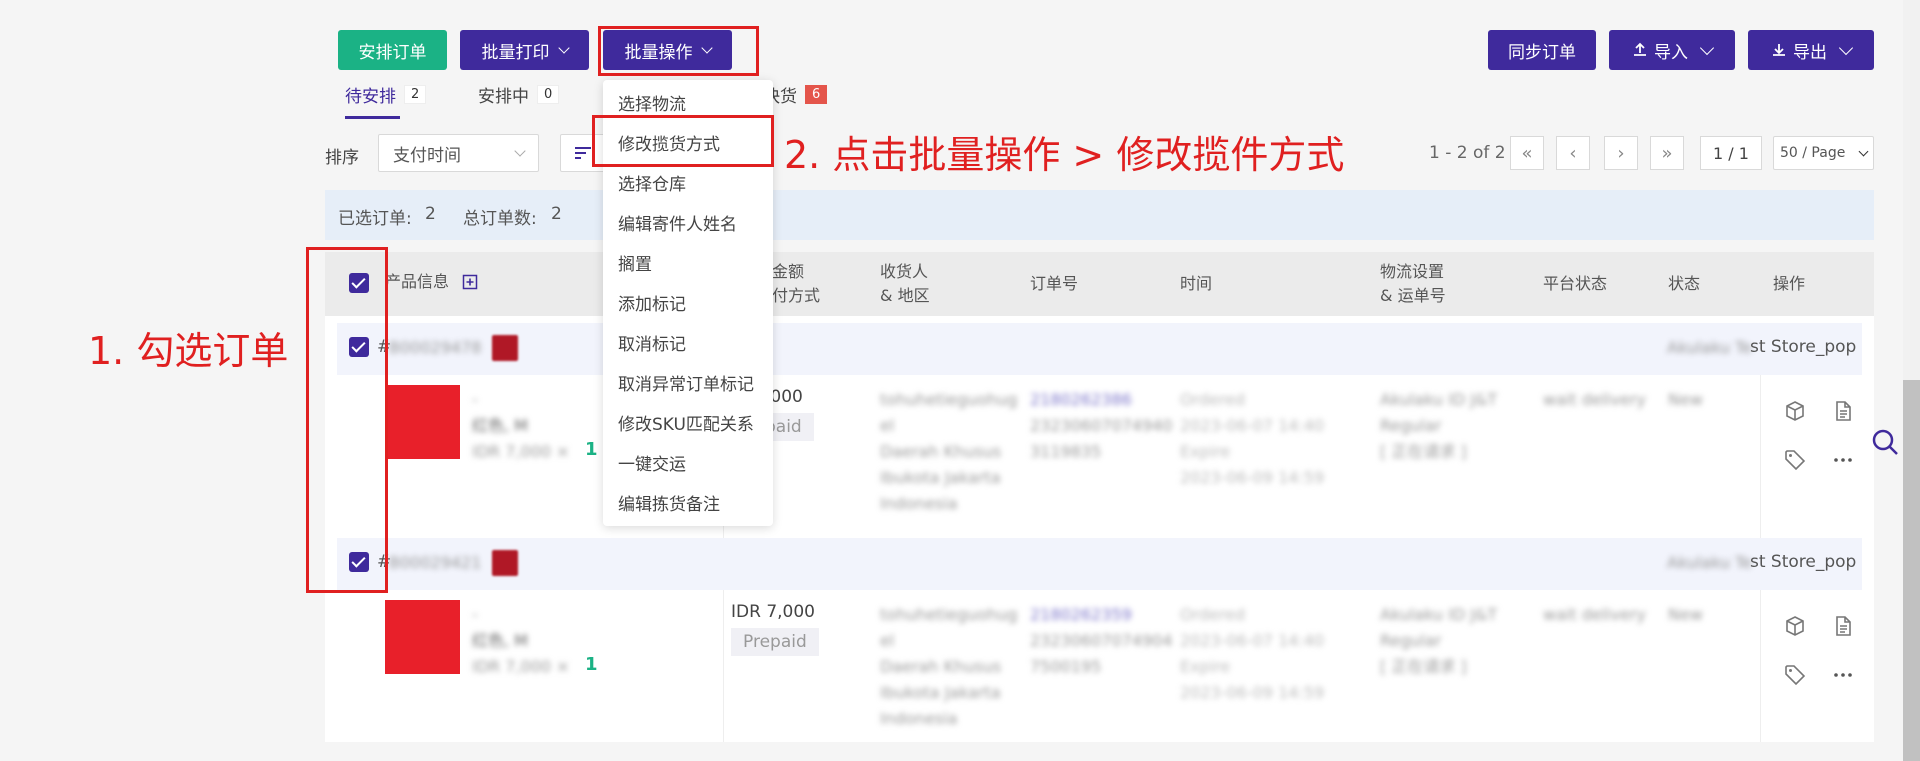 The width and height of the screenshot is (1920, 761). What do you see at coordinates (415, 94) in the screenshot?
I see `tab-count: 2` at bounding box center [415, 94].